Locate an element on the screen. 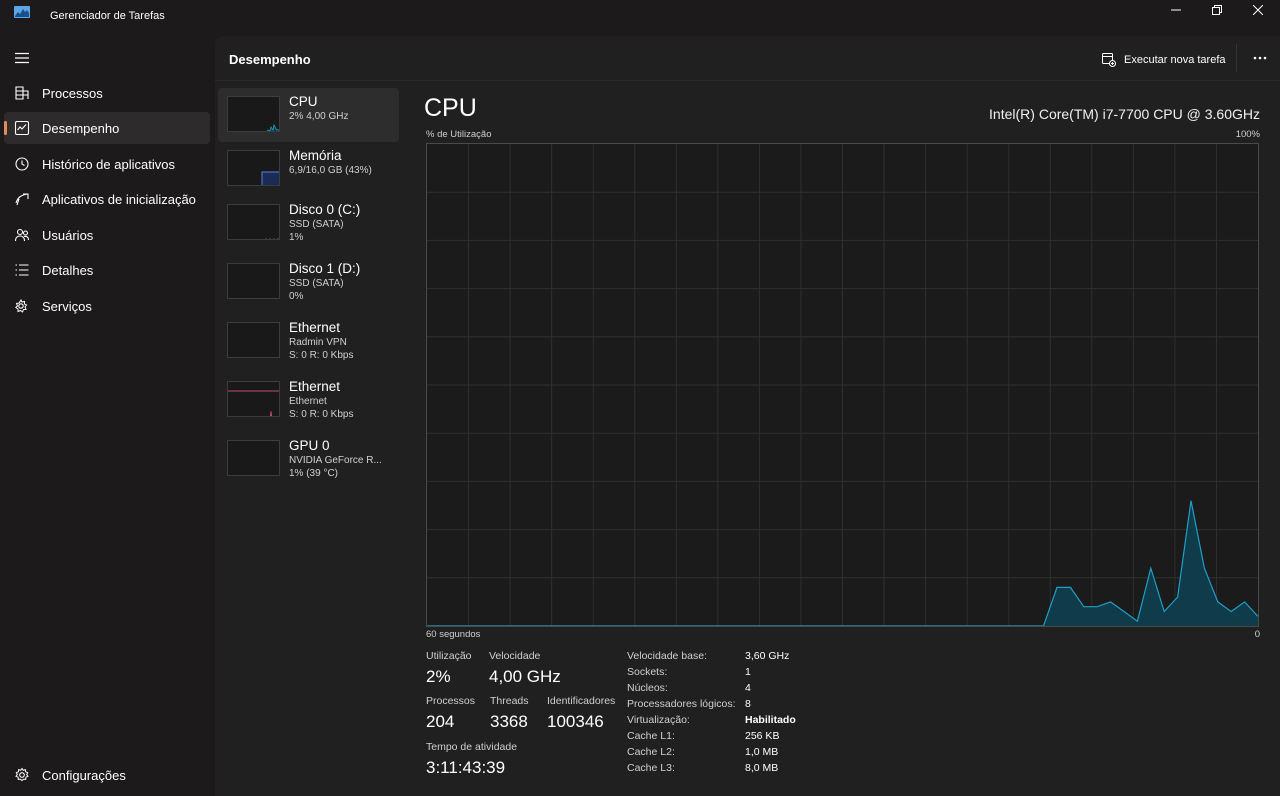  device-item-memory: Memória 6,9/16,0 GB (43%) is located at coordinates (308, 169).